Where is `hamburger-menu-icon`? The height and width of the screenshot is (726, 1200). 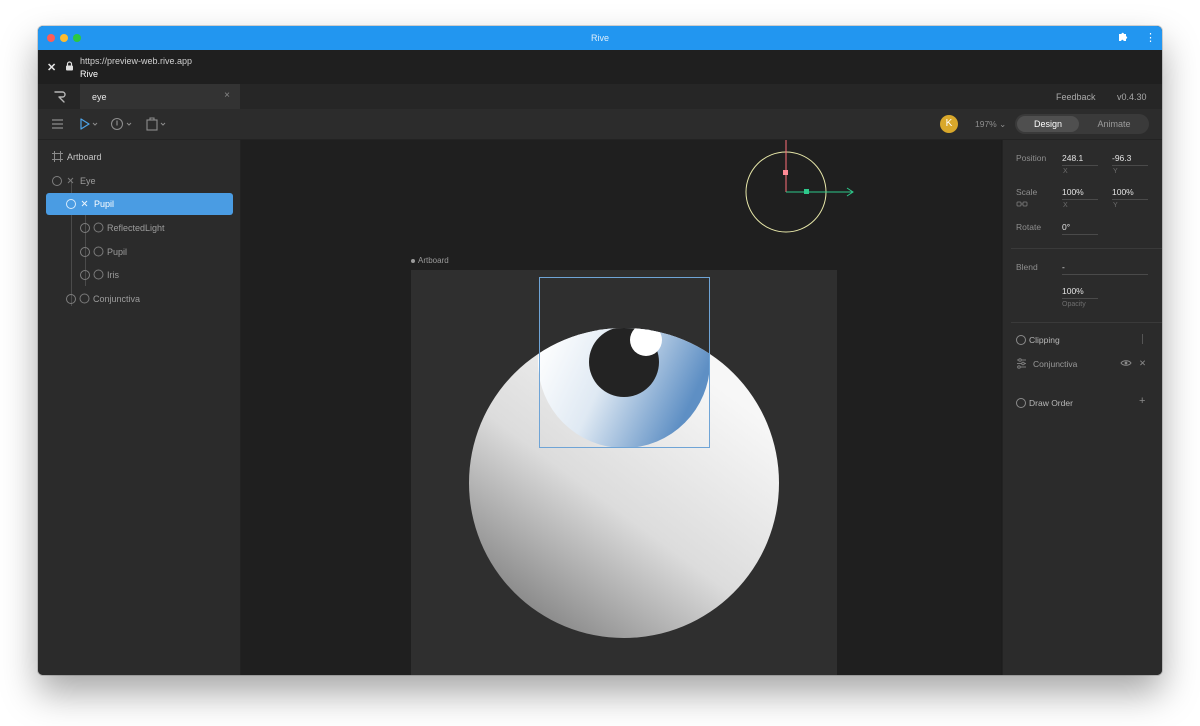 hamburger-menu-icon is located at coordinates (58, 124).